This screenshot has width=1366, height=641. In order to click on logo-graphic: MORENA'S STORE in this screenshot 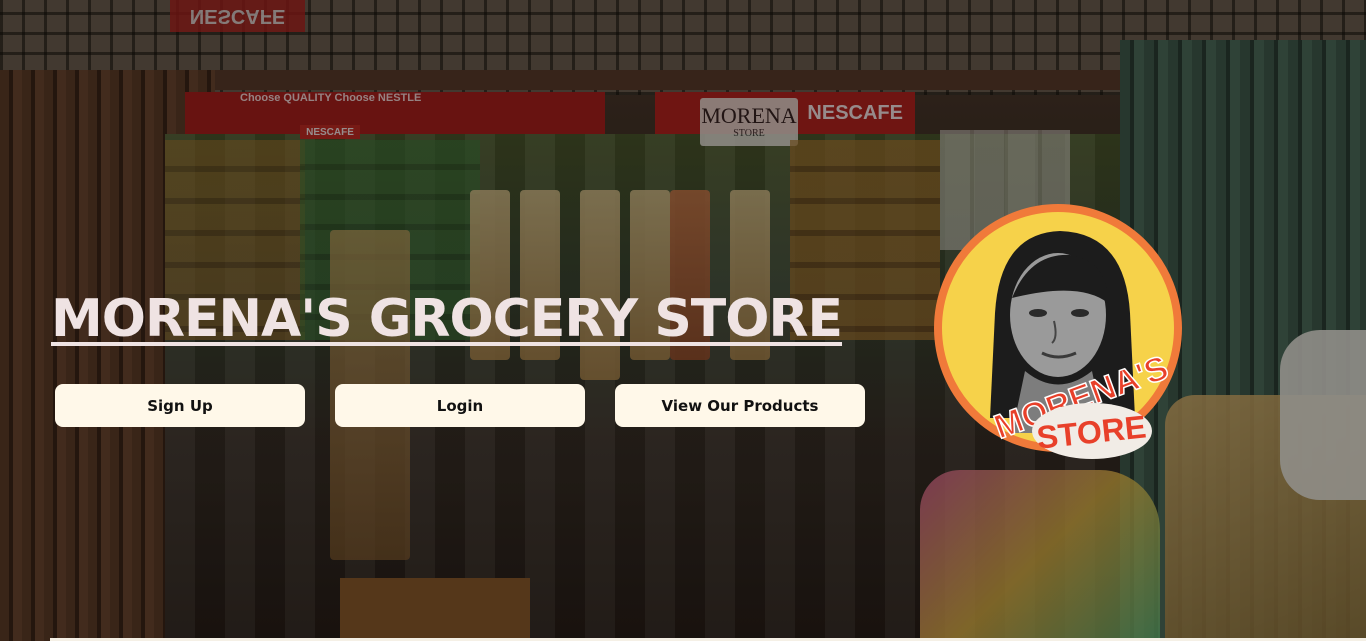, I will do `click(1058, 331)`.